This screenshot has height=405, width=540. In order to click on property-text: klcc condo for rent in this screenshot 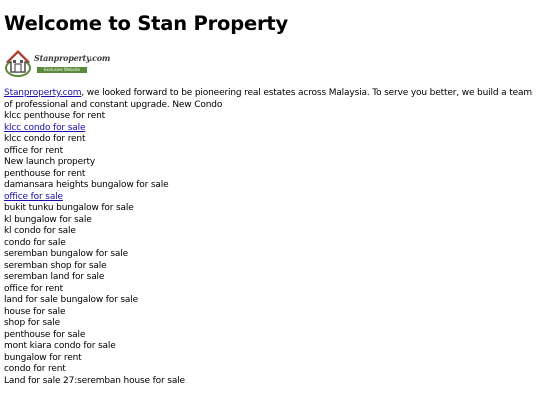, I will do `click(45, 139)`.